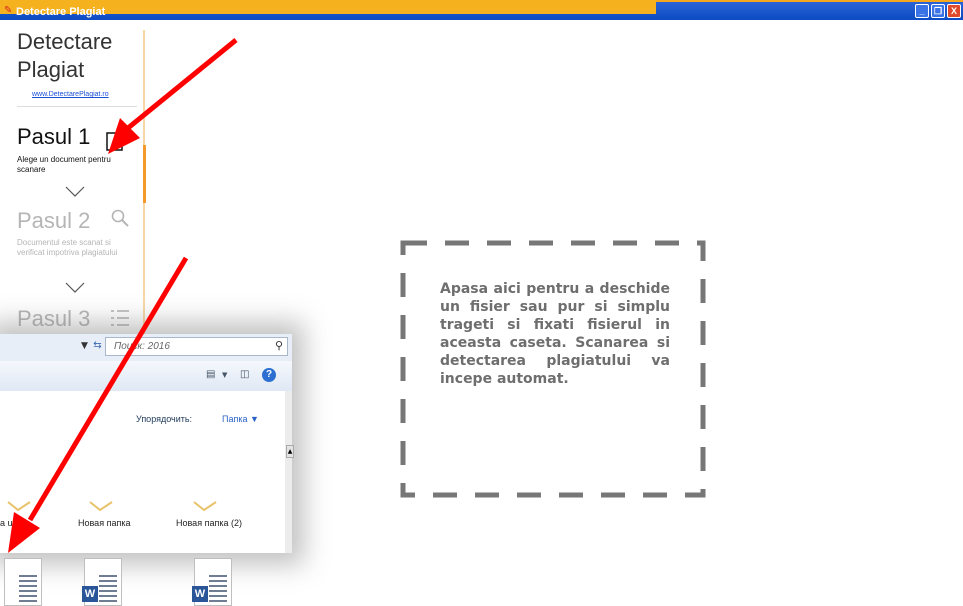 The height and width of the screenshot is (606, 963). I want to click on word-document-icon, so click(23, 582).